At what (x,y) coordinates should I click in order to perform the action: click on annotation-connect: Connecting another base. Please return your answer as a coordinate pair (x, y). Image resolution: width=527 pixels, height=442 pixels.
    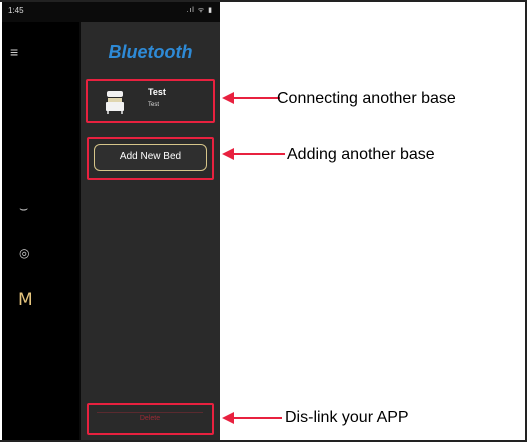
    Looking at the image, I should click on (366, 98).